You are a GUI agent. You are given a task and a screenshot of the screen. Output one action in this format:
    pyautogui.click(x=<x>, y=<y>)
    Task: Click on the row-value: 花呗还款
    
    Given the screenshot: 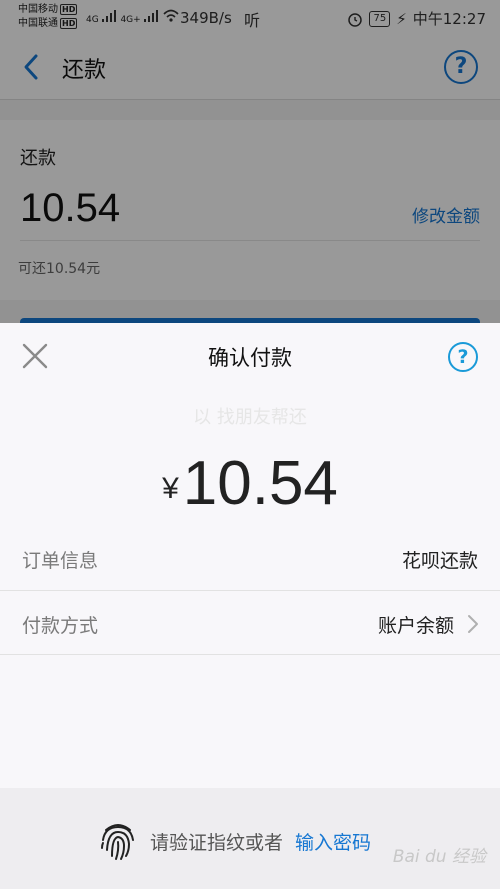 What is the action you would take?
    pyautogui.click(x=439, y=561)
    